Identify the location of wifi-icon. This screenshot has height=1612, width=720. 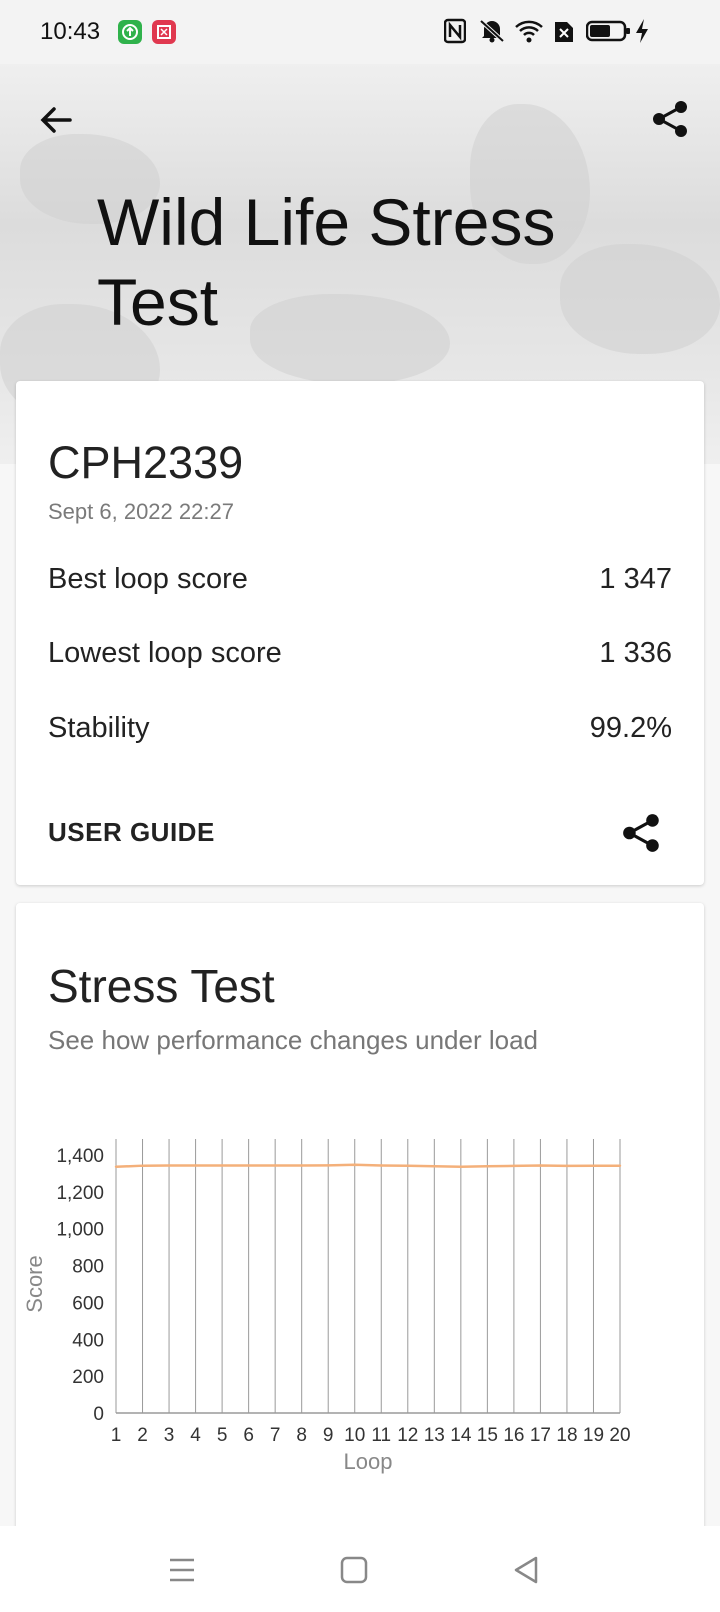
(529, 33).